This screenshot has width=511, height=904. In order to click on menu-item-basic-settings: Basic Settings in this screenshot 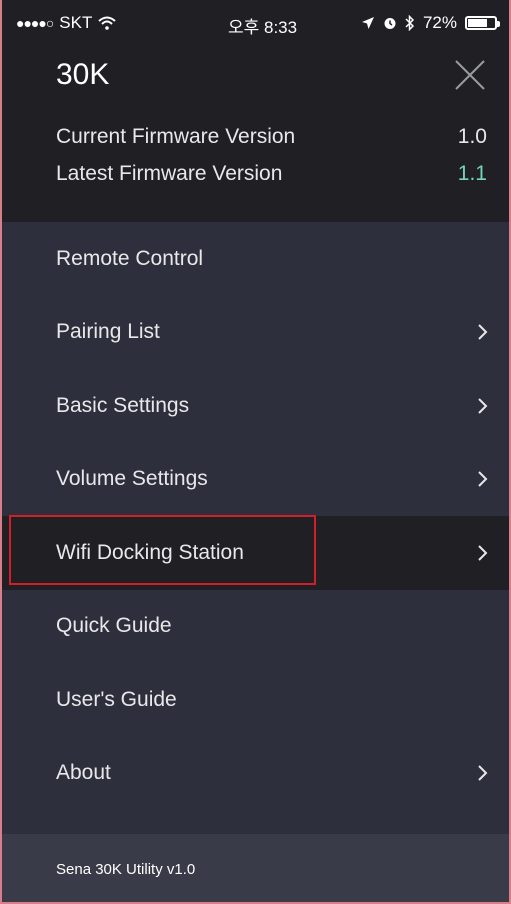, I will do `click(255, 406)`.